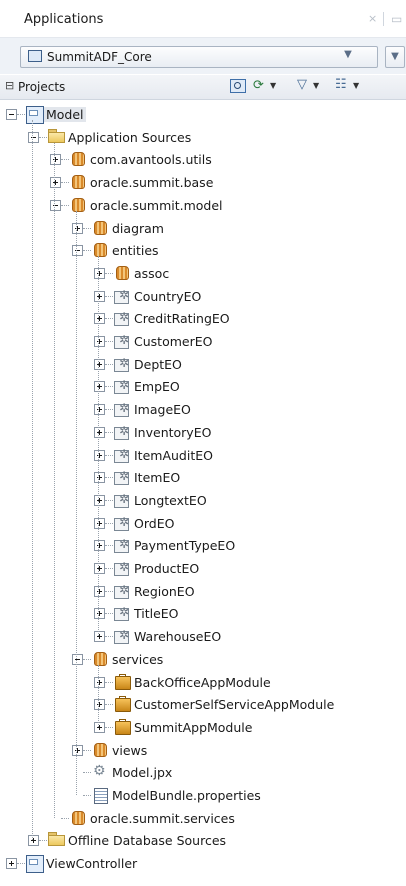 The height and width of the screenshot is (886, 406). What do you see at coordinates (238, 86) in the screenshot?
I see `find-icon` at bounding box center [238, 86].